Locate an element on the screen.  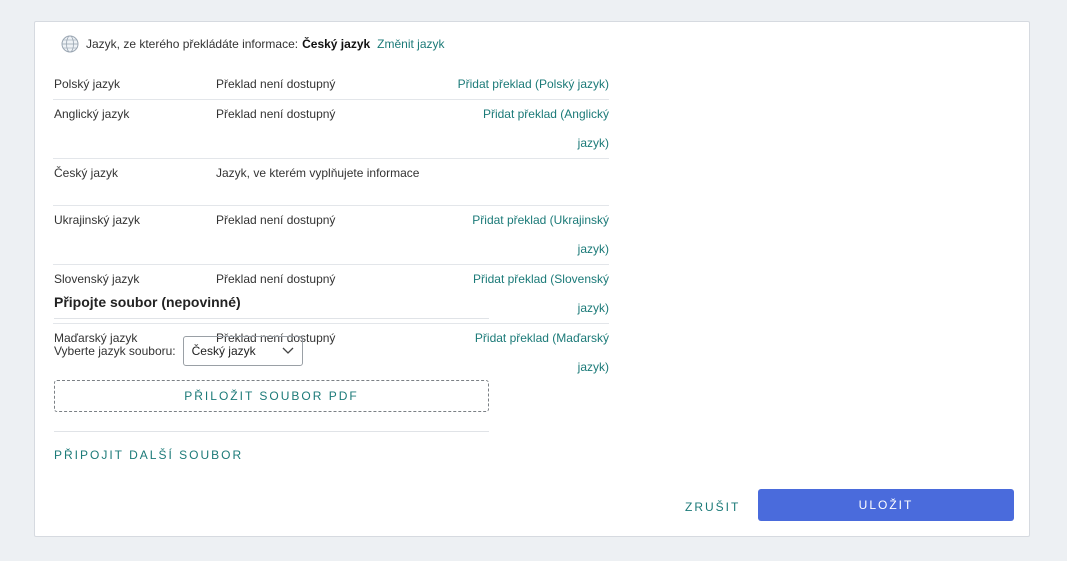
row-language: Ukrajinský jazyk is located at coordinates (97, 220).